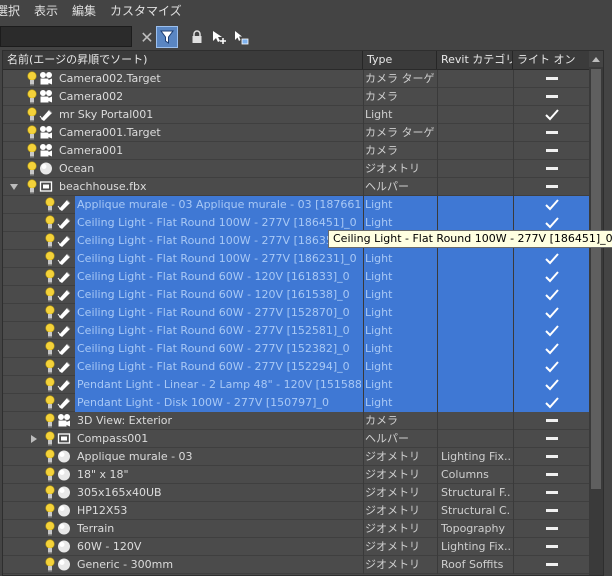 The image size is (612, 576). Describe the element at coordinates (147, 37) in the screenshot. I see `clear-icon: ✕` at that location.